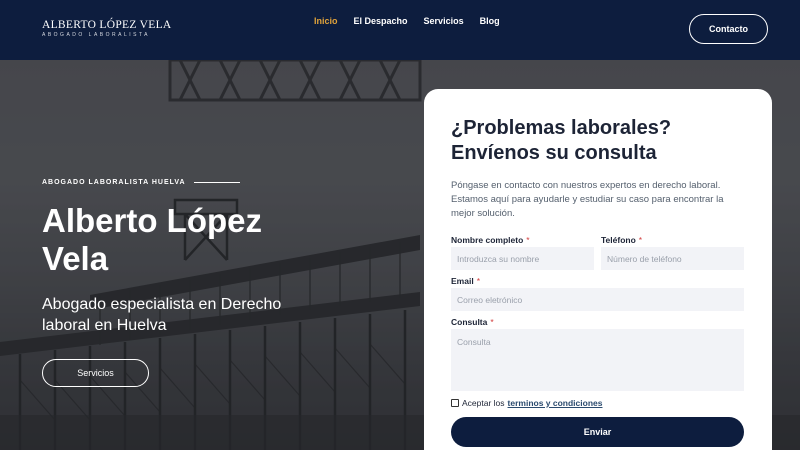 The image size is (800, 450). What do you see at coordinates (728, 29) in the screenshot?
I see `contact-button: Contacto` at bounding box center [728, 29].